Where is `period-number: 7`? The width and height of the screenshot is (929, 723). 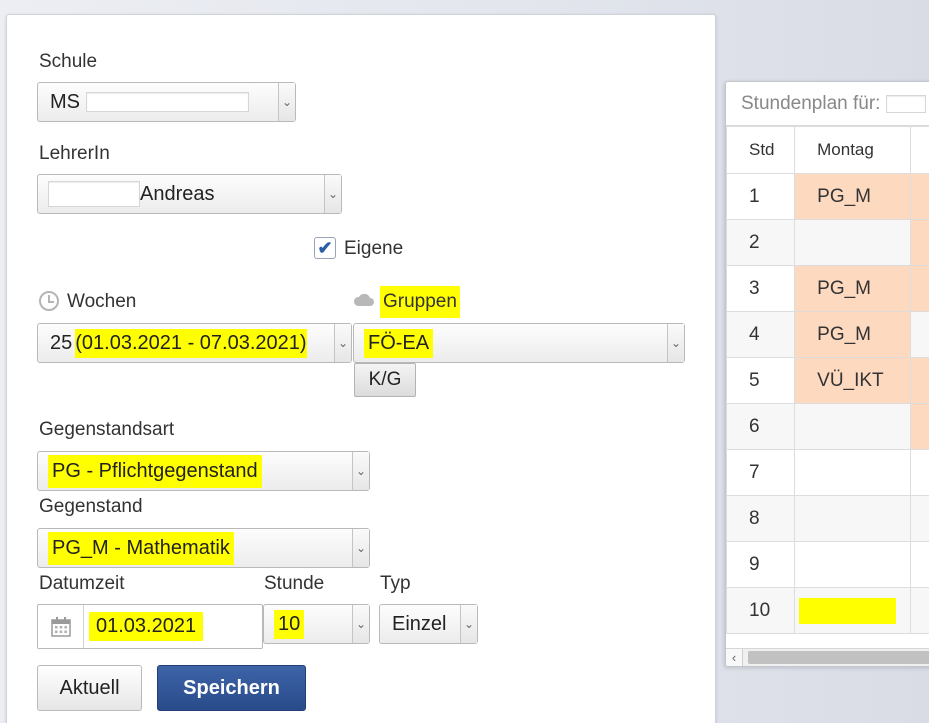
period-number: 7 is located at coordinates (761, 472).